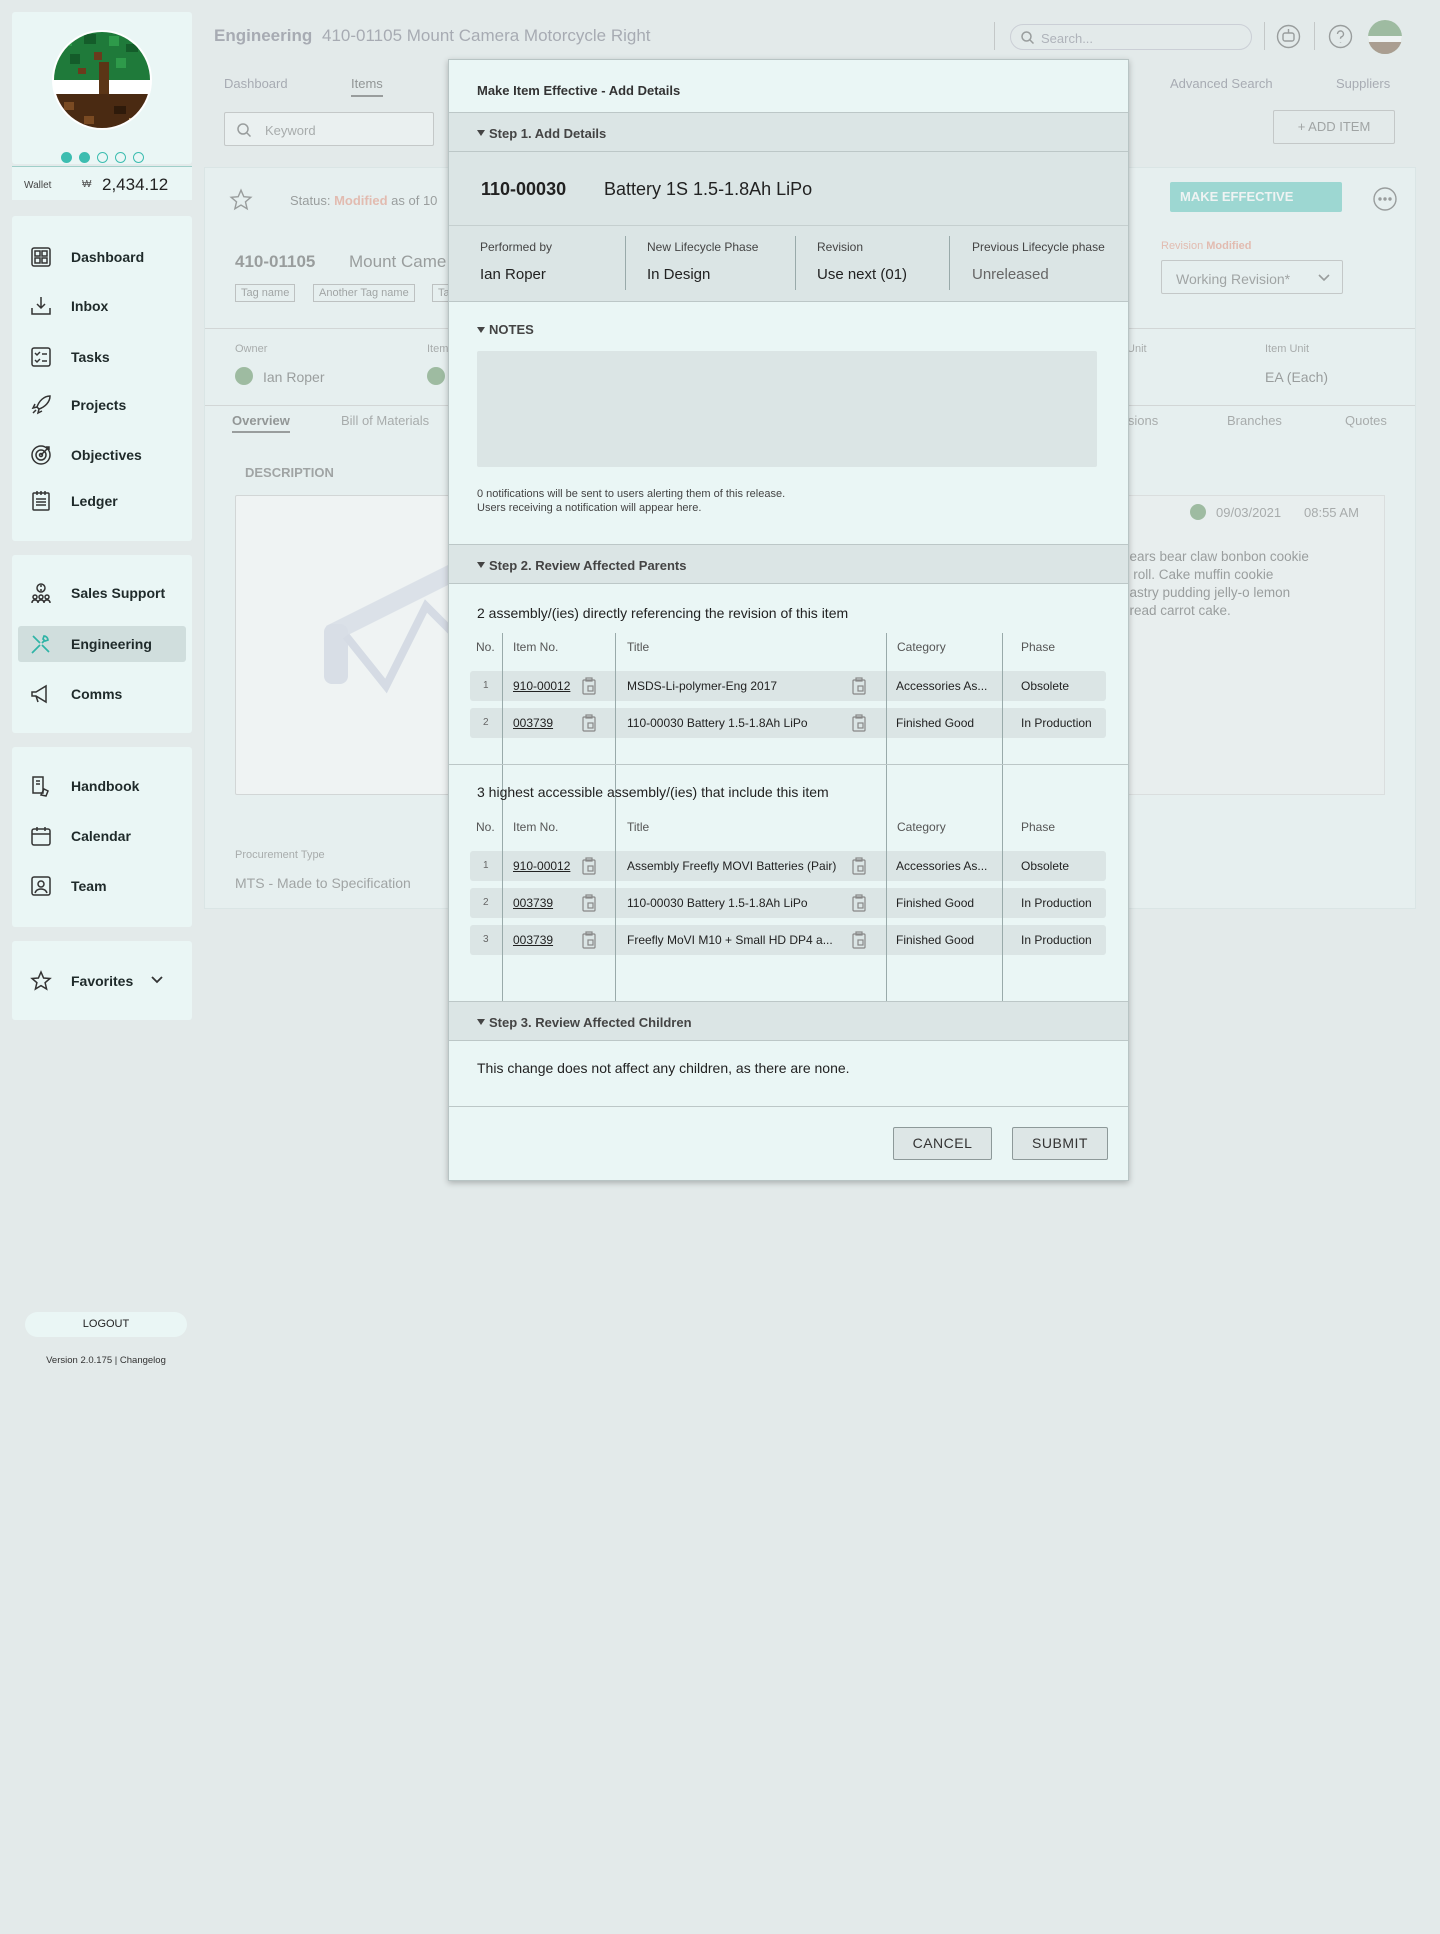 This screenshot has width=1440, height=1934. Describe the element at coordinates (1288, 36) in the screenshot. I see `robot-icon` at that location.